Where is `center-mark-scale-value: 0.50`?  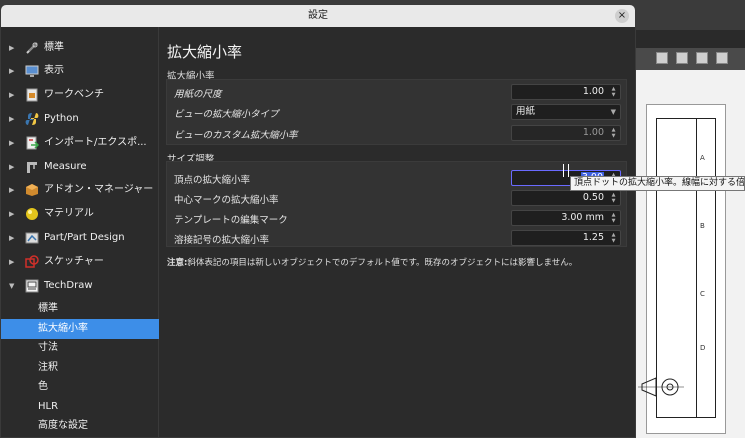 center-mark-scale-value: 0.50 is located at coordinates (593, 197).